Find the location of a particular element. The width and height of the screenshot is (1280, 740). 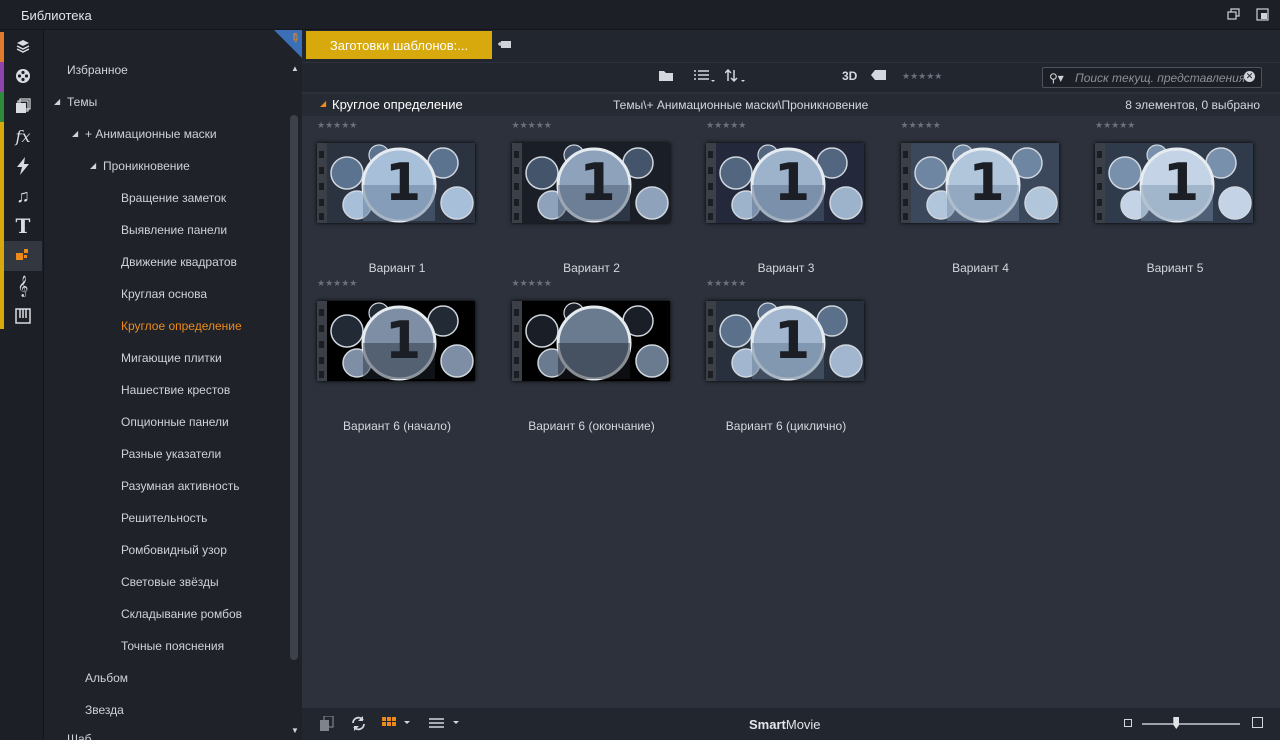

sort-icon is located at coordinates (735, 77).